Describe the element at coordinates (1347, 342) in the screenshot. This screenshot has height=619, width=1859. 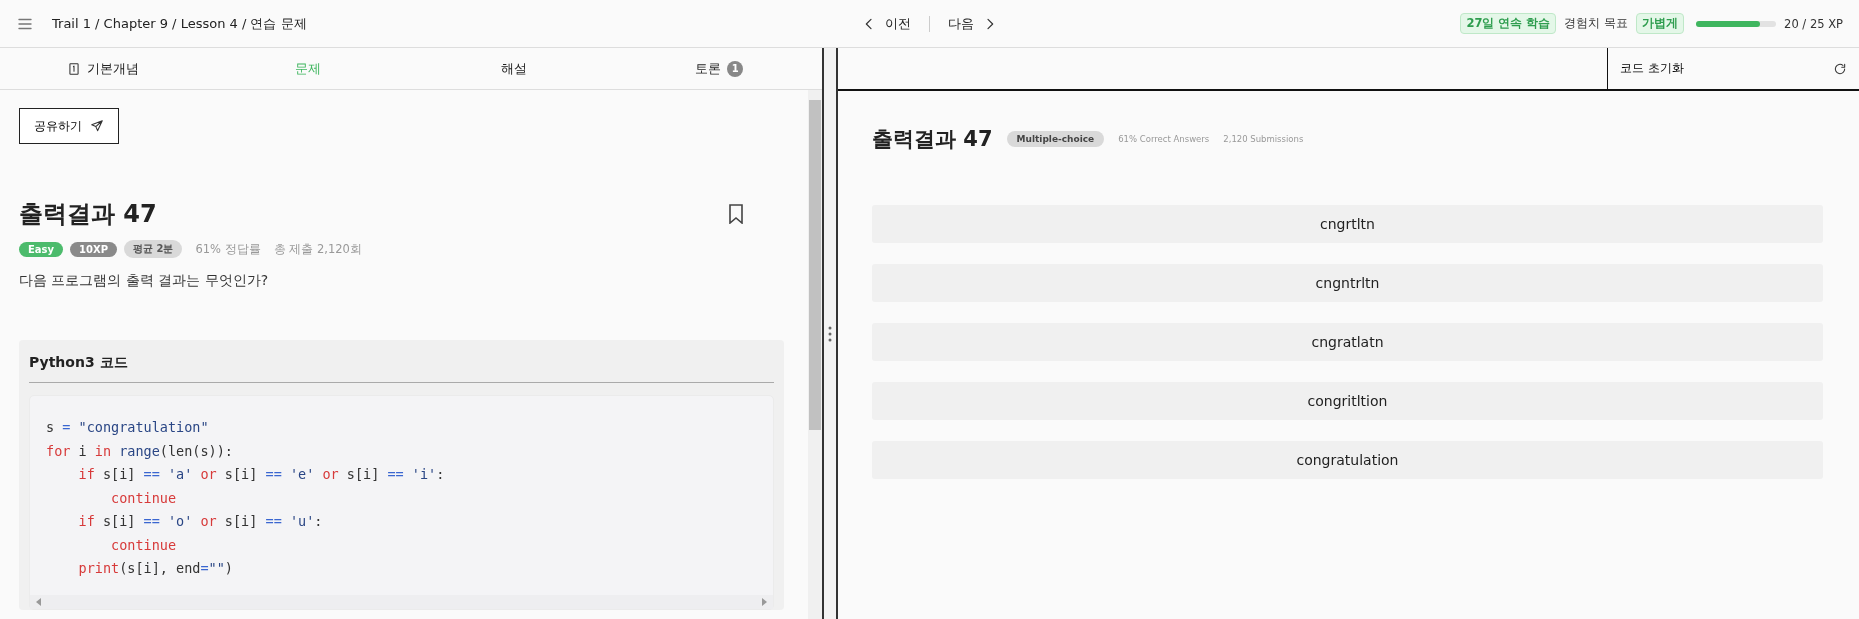
I see `answer-option: cngratlatn` at that location.